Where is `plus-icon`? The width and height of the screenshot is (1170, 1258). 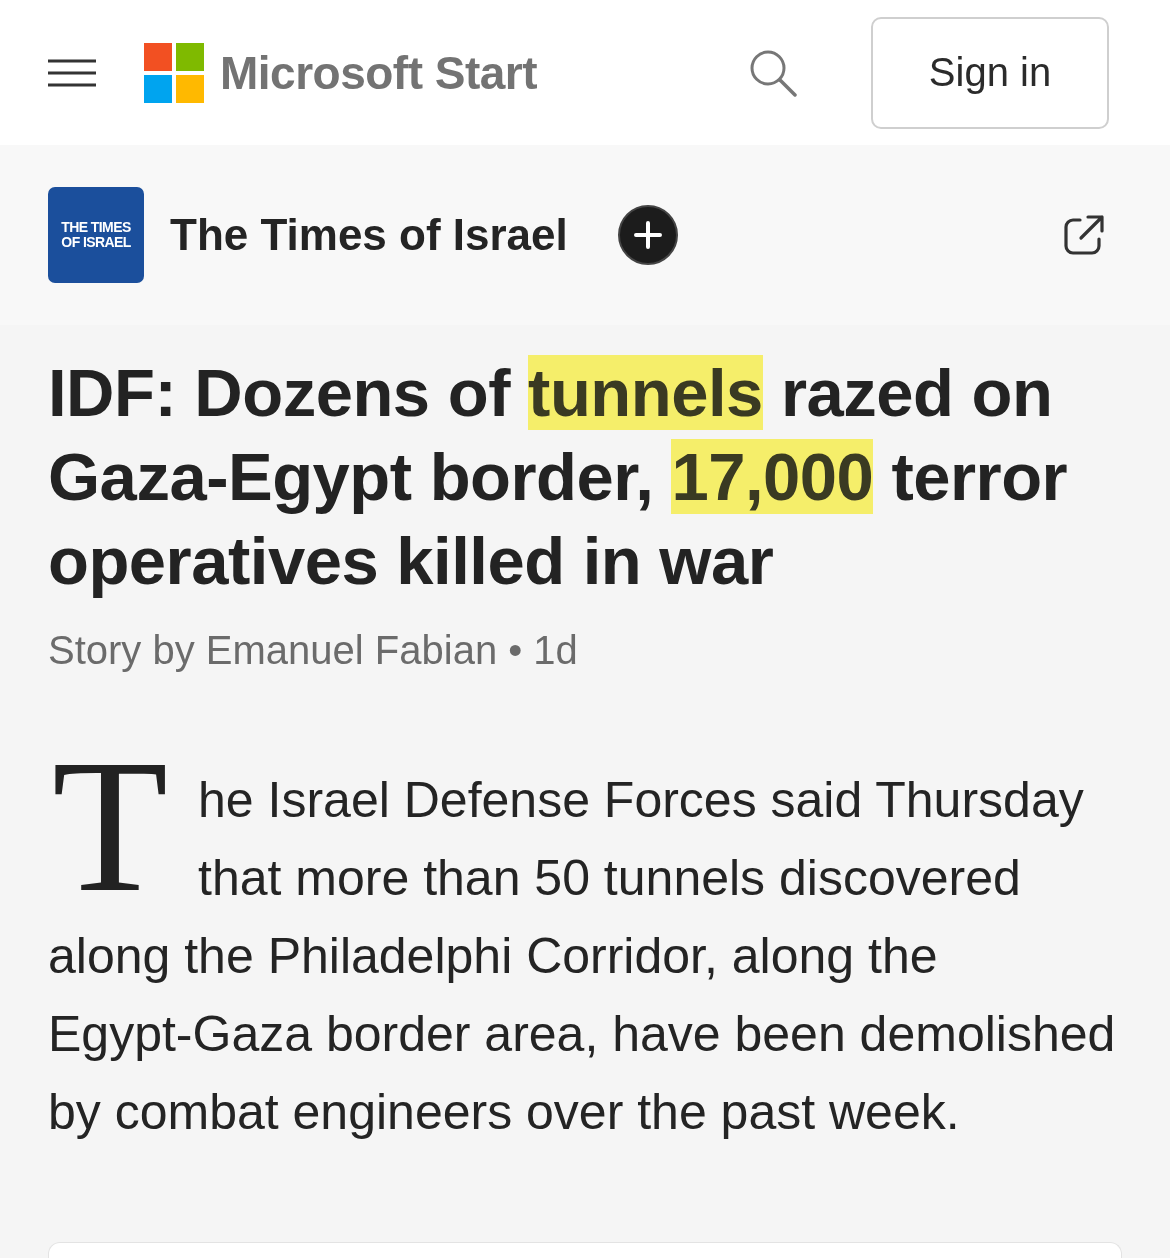 plus-icon is located at coordinates (647, 235).